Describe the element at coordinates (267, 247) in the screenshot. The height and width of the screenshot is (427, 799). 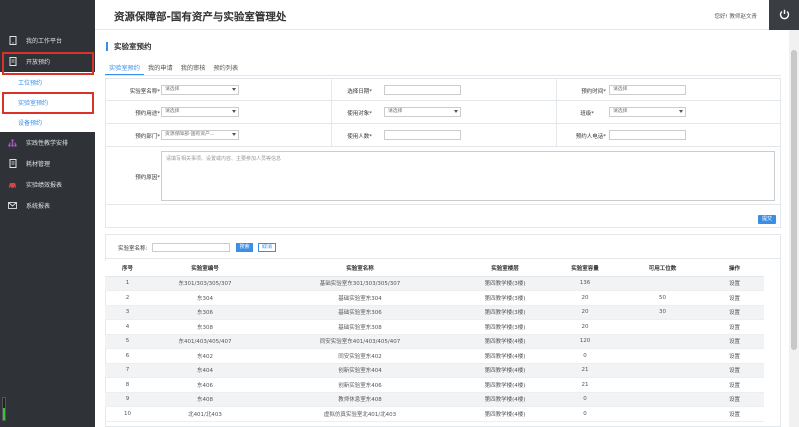
I see `cancel-button: 取消` at that location.